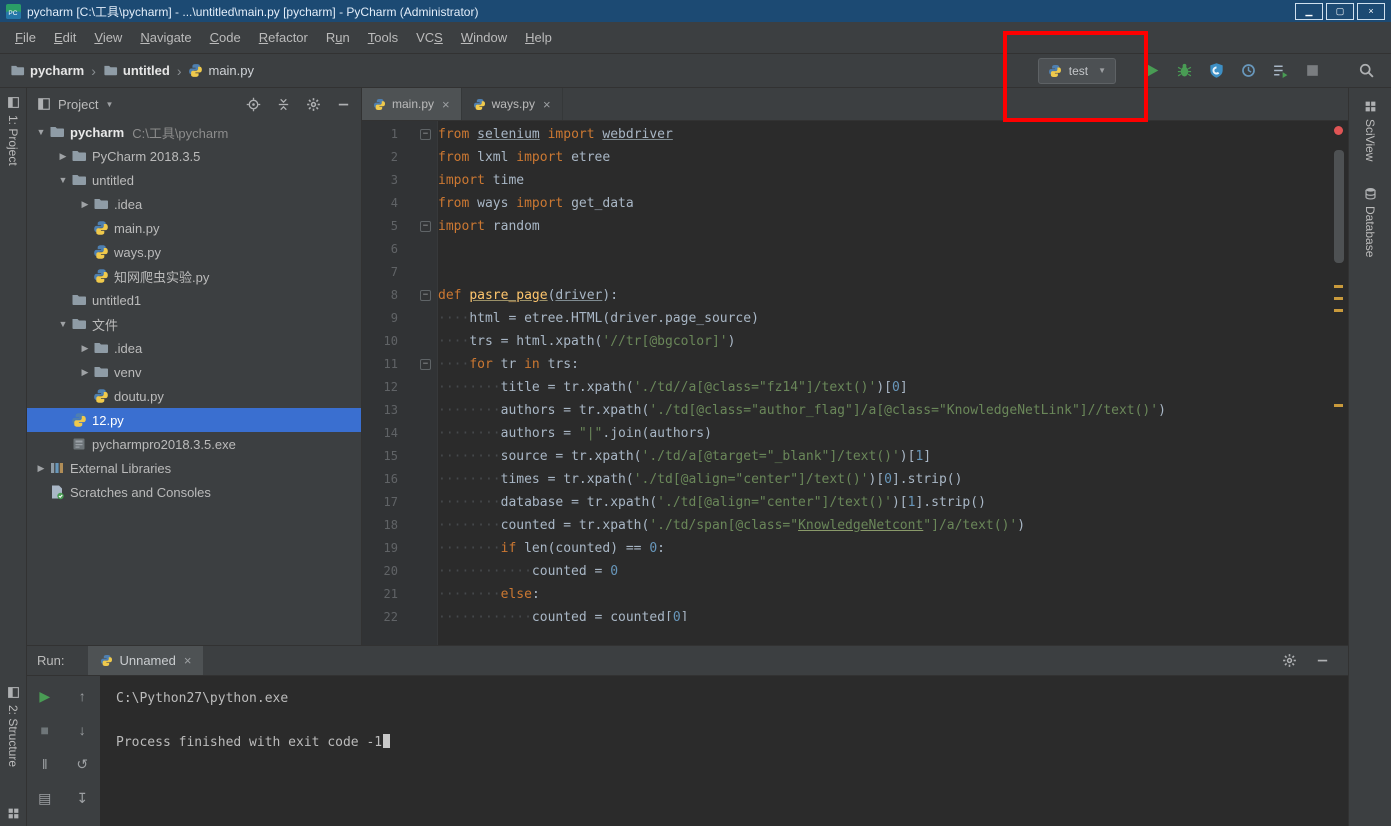 The height and width of the screenshot is (826, 1391). I want to click on up-stack-trace-button: ↑, so click(82, 696).